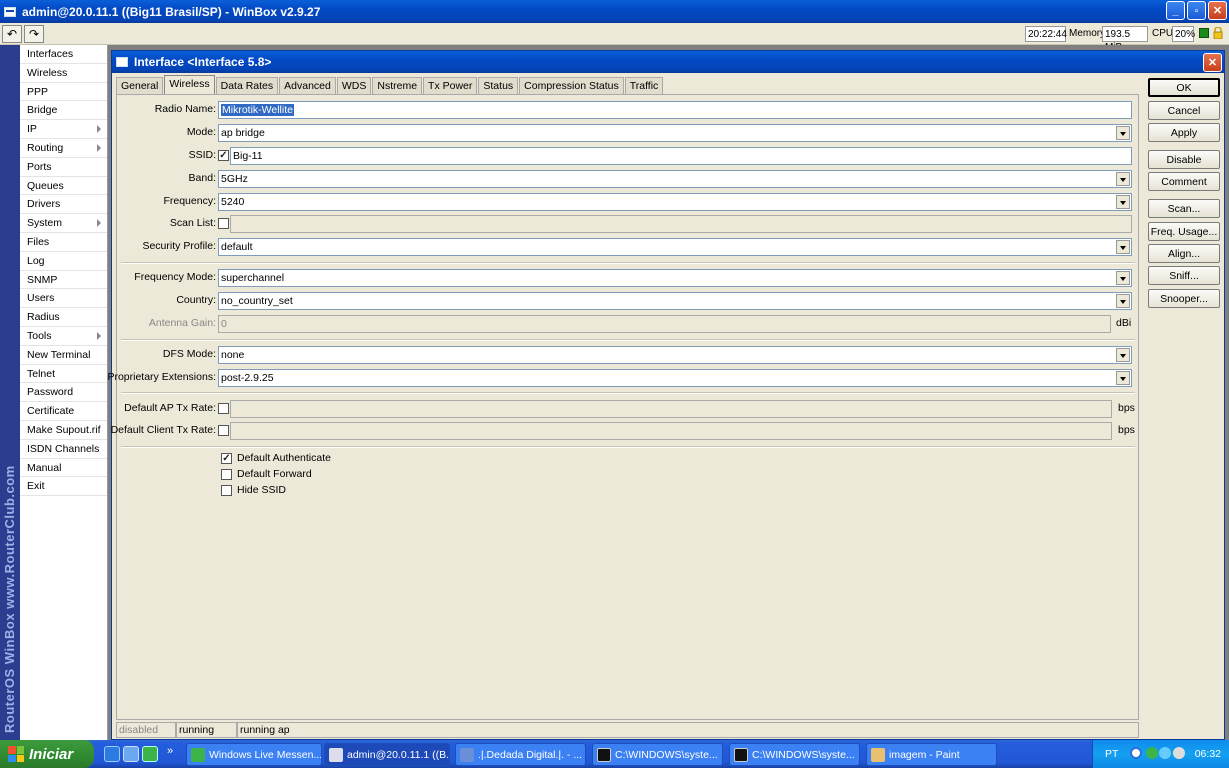  I want to click on minimize-button: _, so click(1175, 10).